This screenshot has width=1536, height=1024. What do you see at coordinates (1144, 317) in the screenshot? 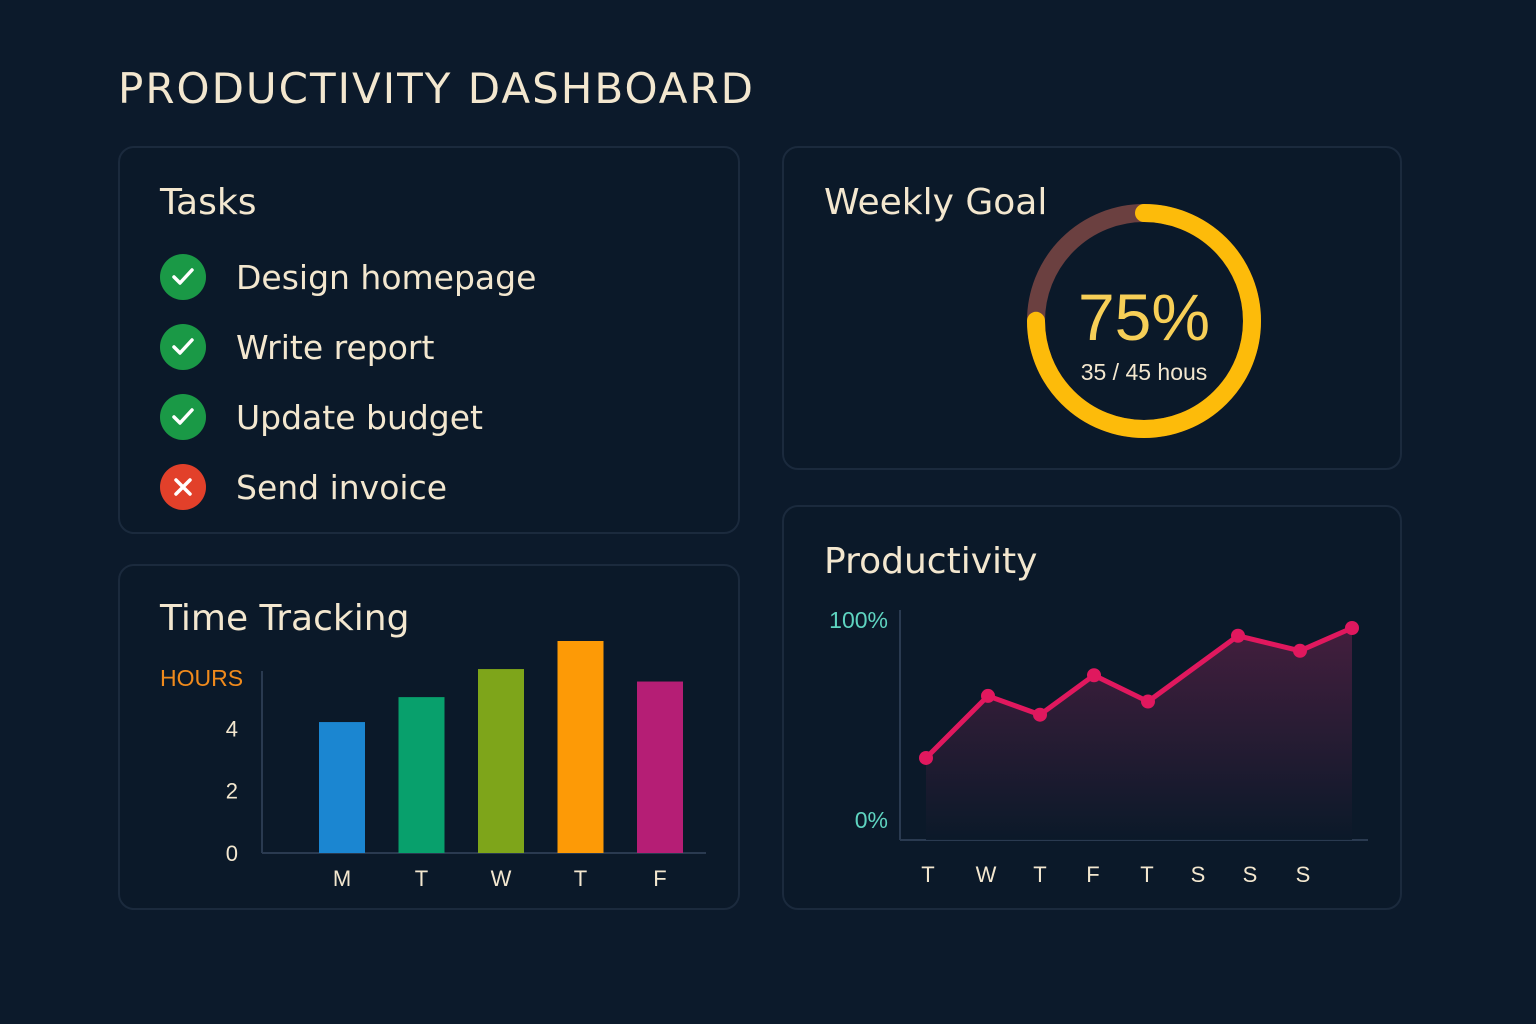
I see `goal-percent: 75%` at bounding box center [1144, 317].